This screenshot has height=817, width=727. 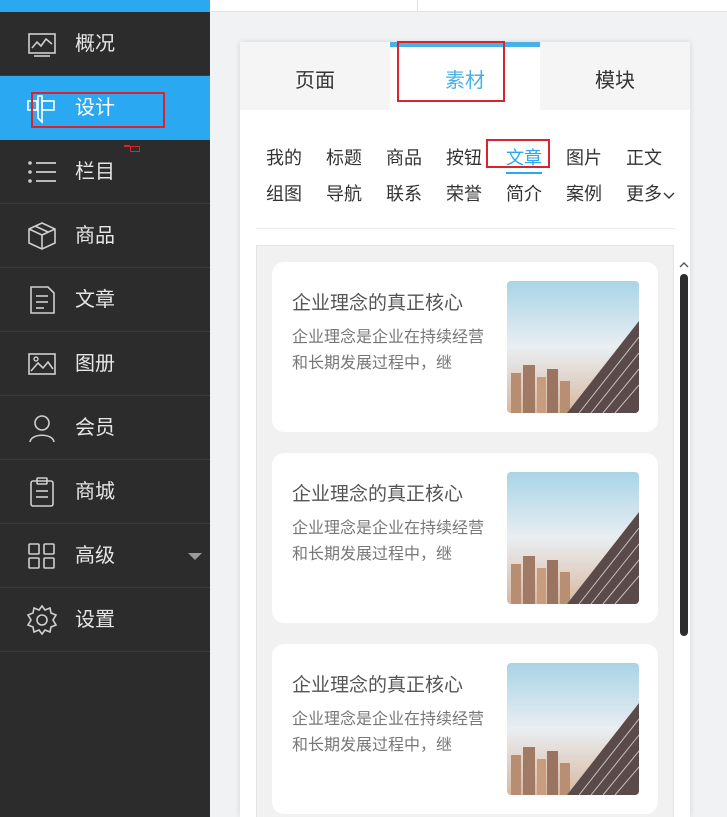 I want to click on tab-page: 页面, so click(x=315, y=76).